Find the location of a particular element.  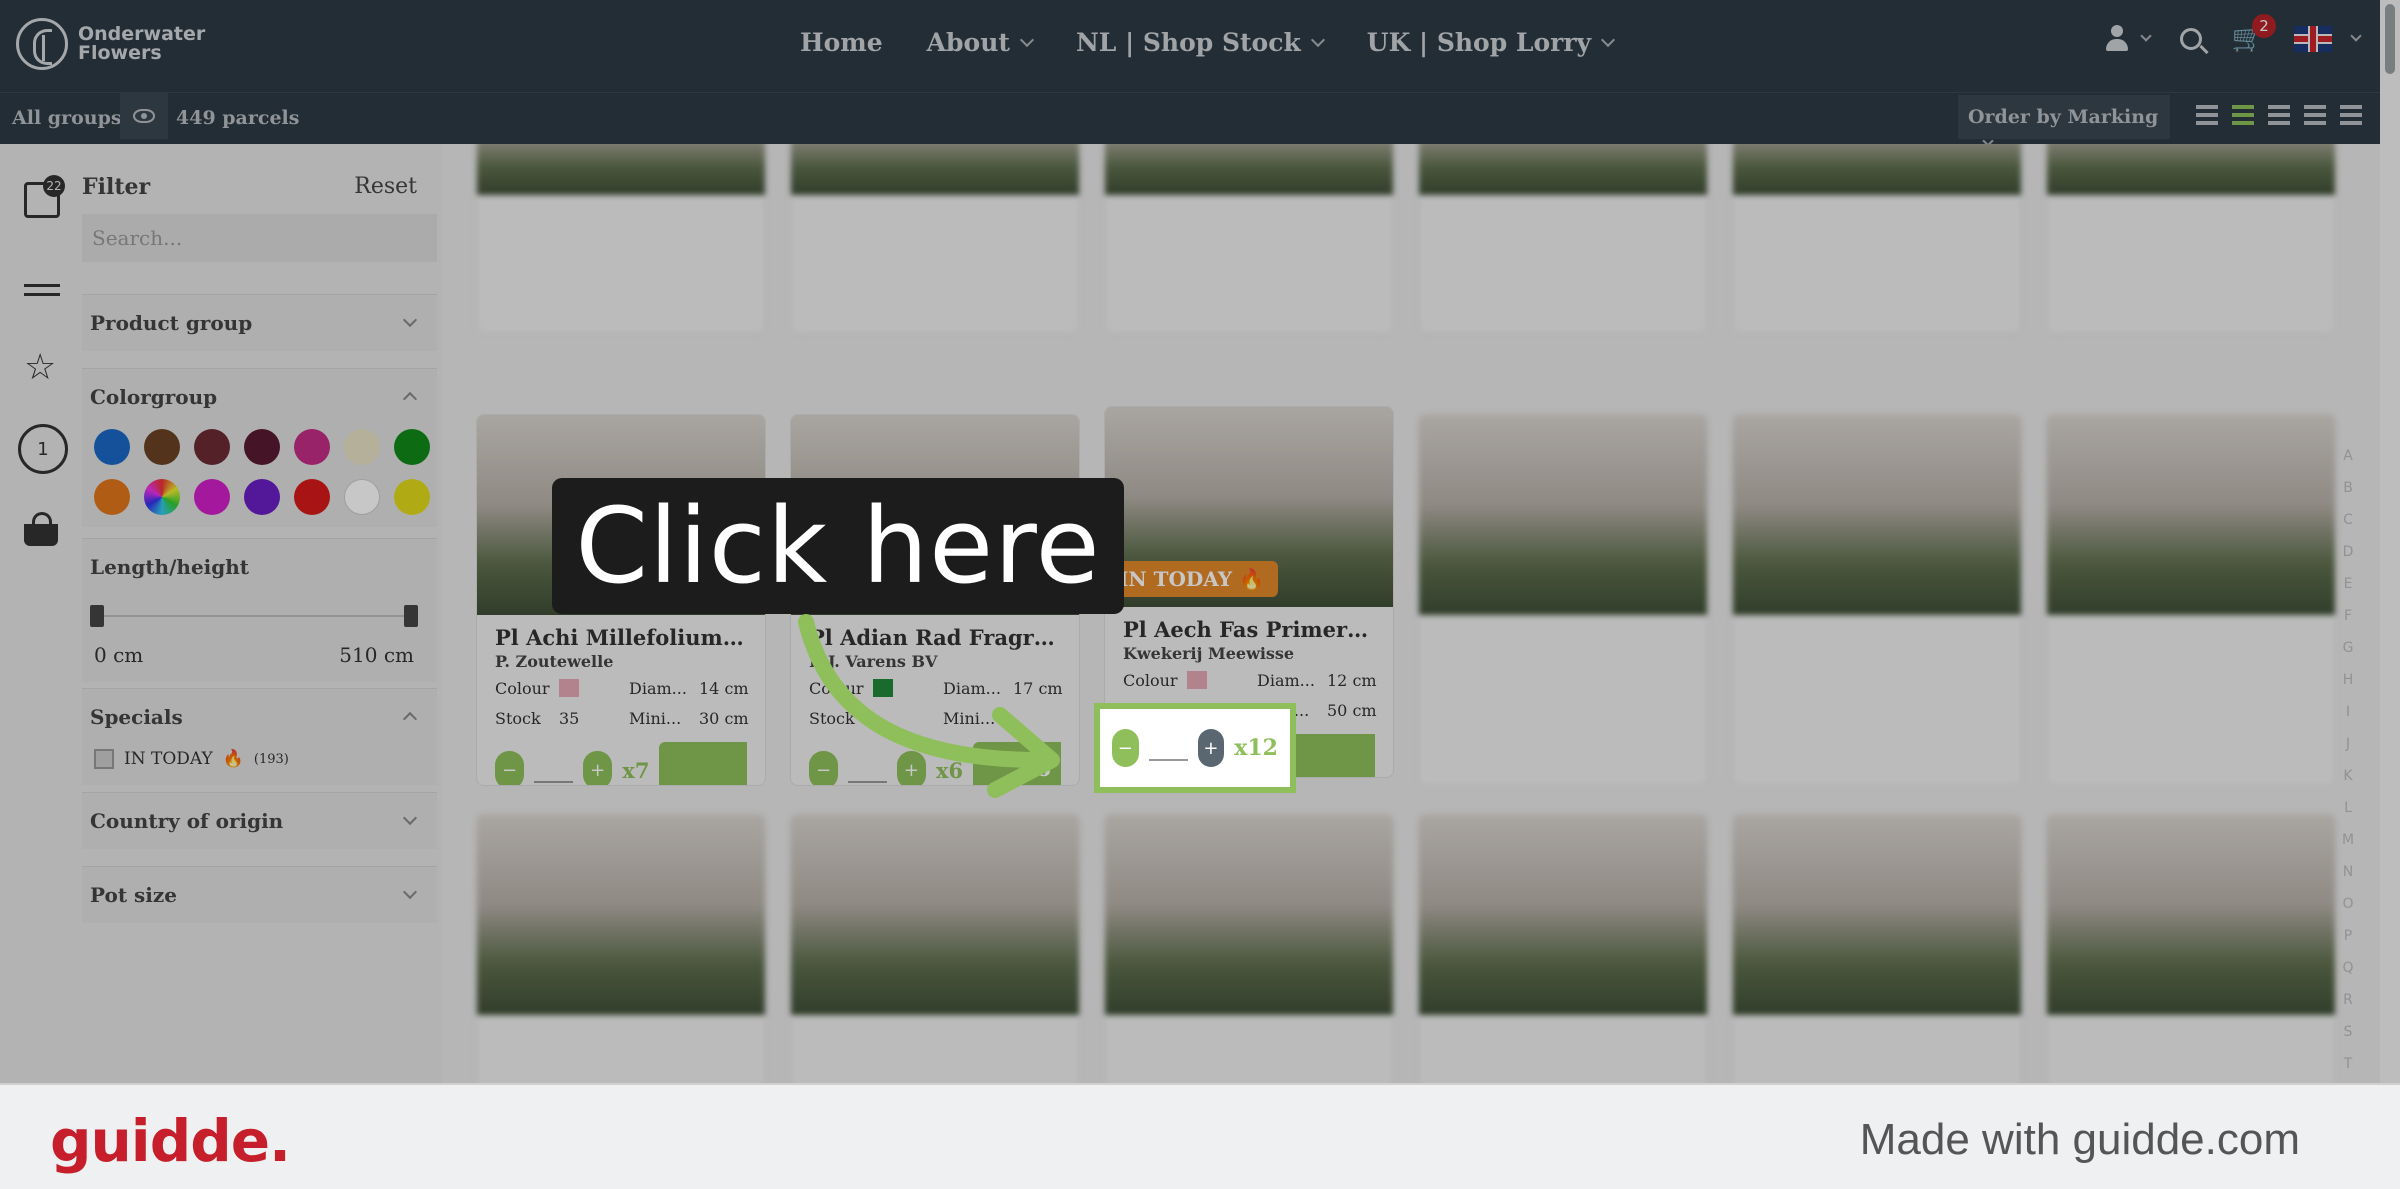

alphabet-letter: G is located at coordinates (2348, 648).